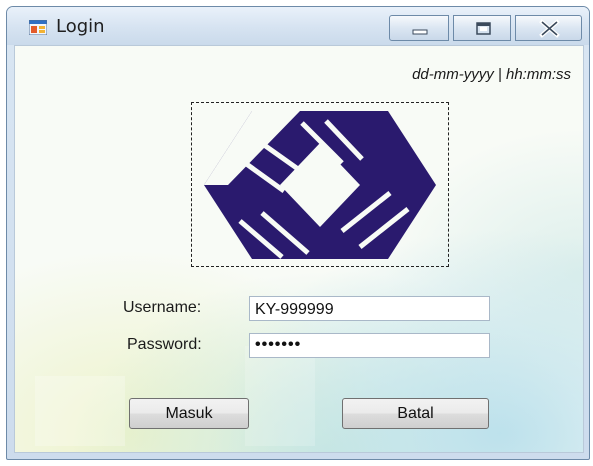 This screenshot has width=593, height=466. I want to click on company-logo, so click(320, 185).